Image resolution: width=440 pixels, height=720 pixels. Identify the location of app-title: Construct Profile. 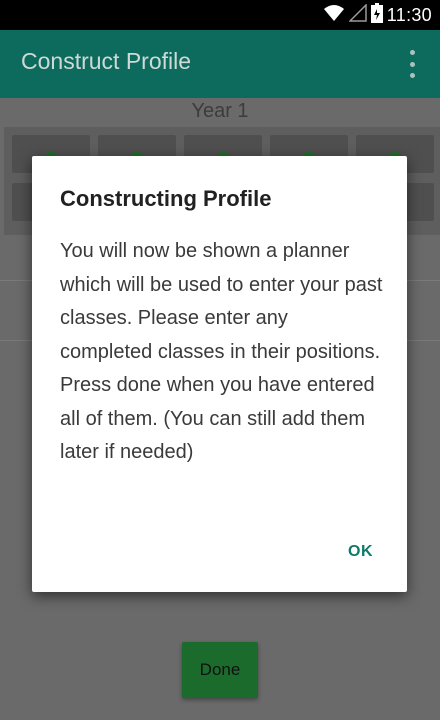
(106, 61).